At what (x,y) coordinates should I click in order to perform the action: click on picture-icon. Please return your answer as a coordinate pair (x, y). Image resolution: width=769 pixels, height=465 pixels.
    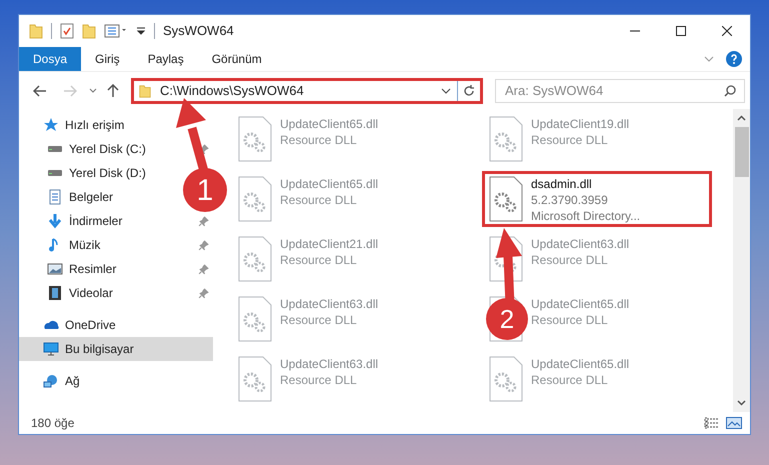
    Looking at the image, I should click on (55, 269).